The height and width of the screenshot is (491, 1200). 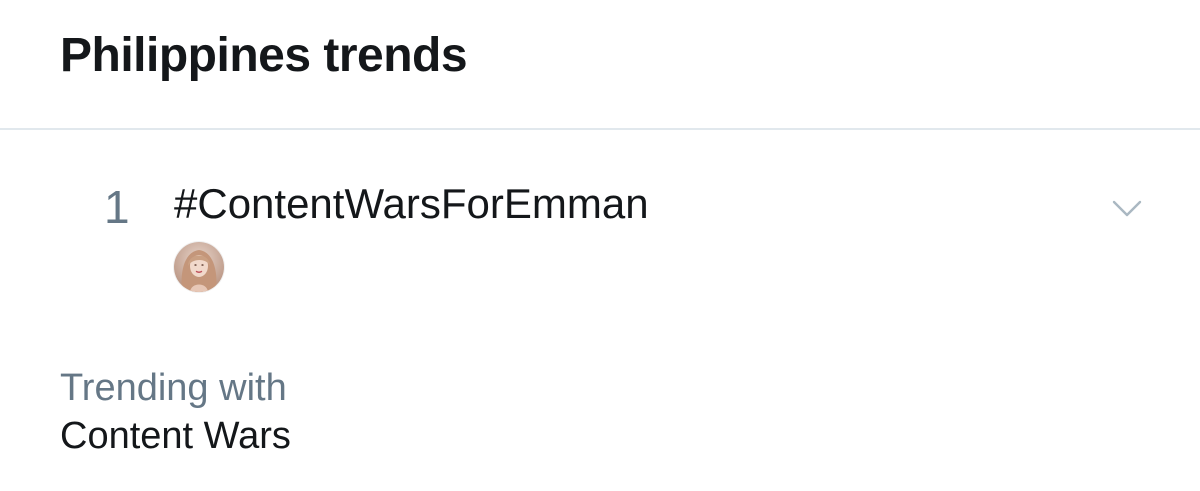 I want to click on chevron-down-icon, so click(x=1127, y=209).